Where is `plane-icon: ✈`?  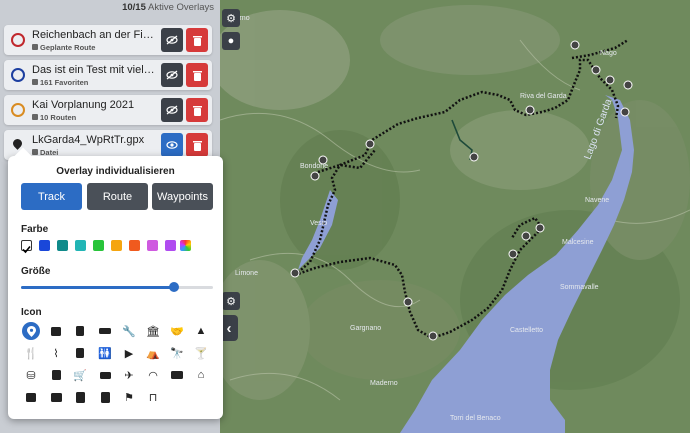 plane-icon: ✈ is located at coordinates (129, 375).